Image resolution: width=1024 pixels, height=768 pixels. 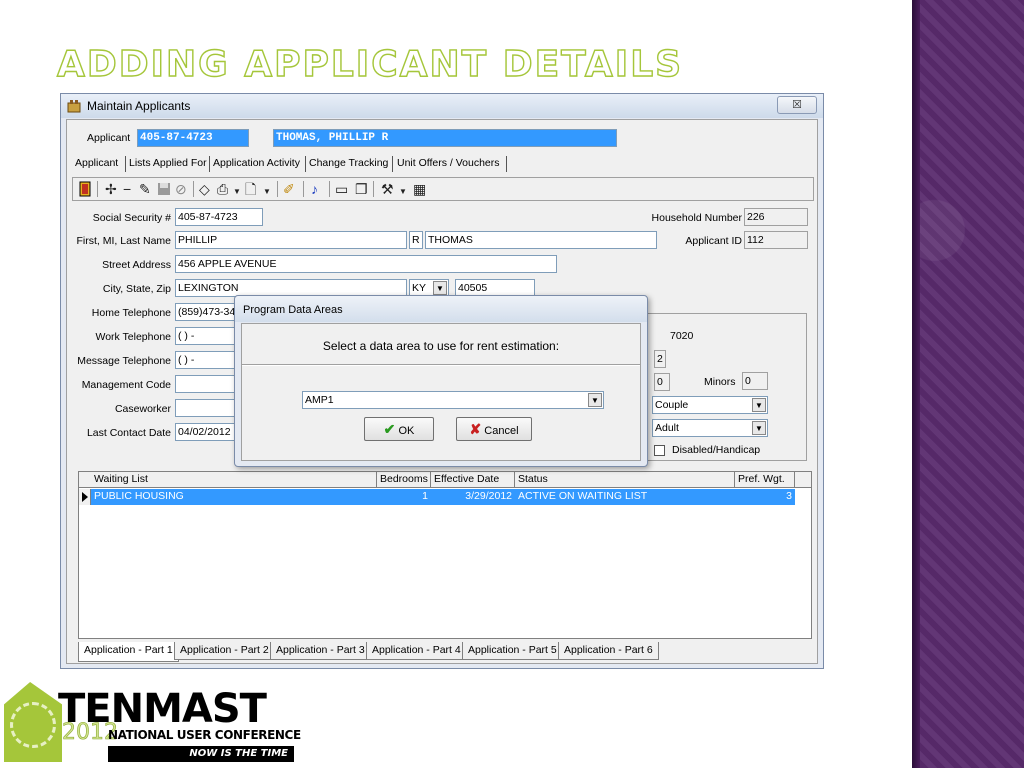 What do you see at coordinates (473, 480) in the screenshot?
I see `column-effective-date: Effective Date` at bounding box center [473, 480].